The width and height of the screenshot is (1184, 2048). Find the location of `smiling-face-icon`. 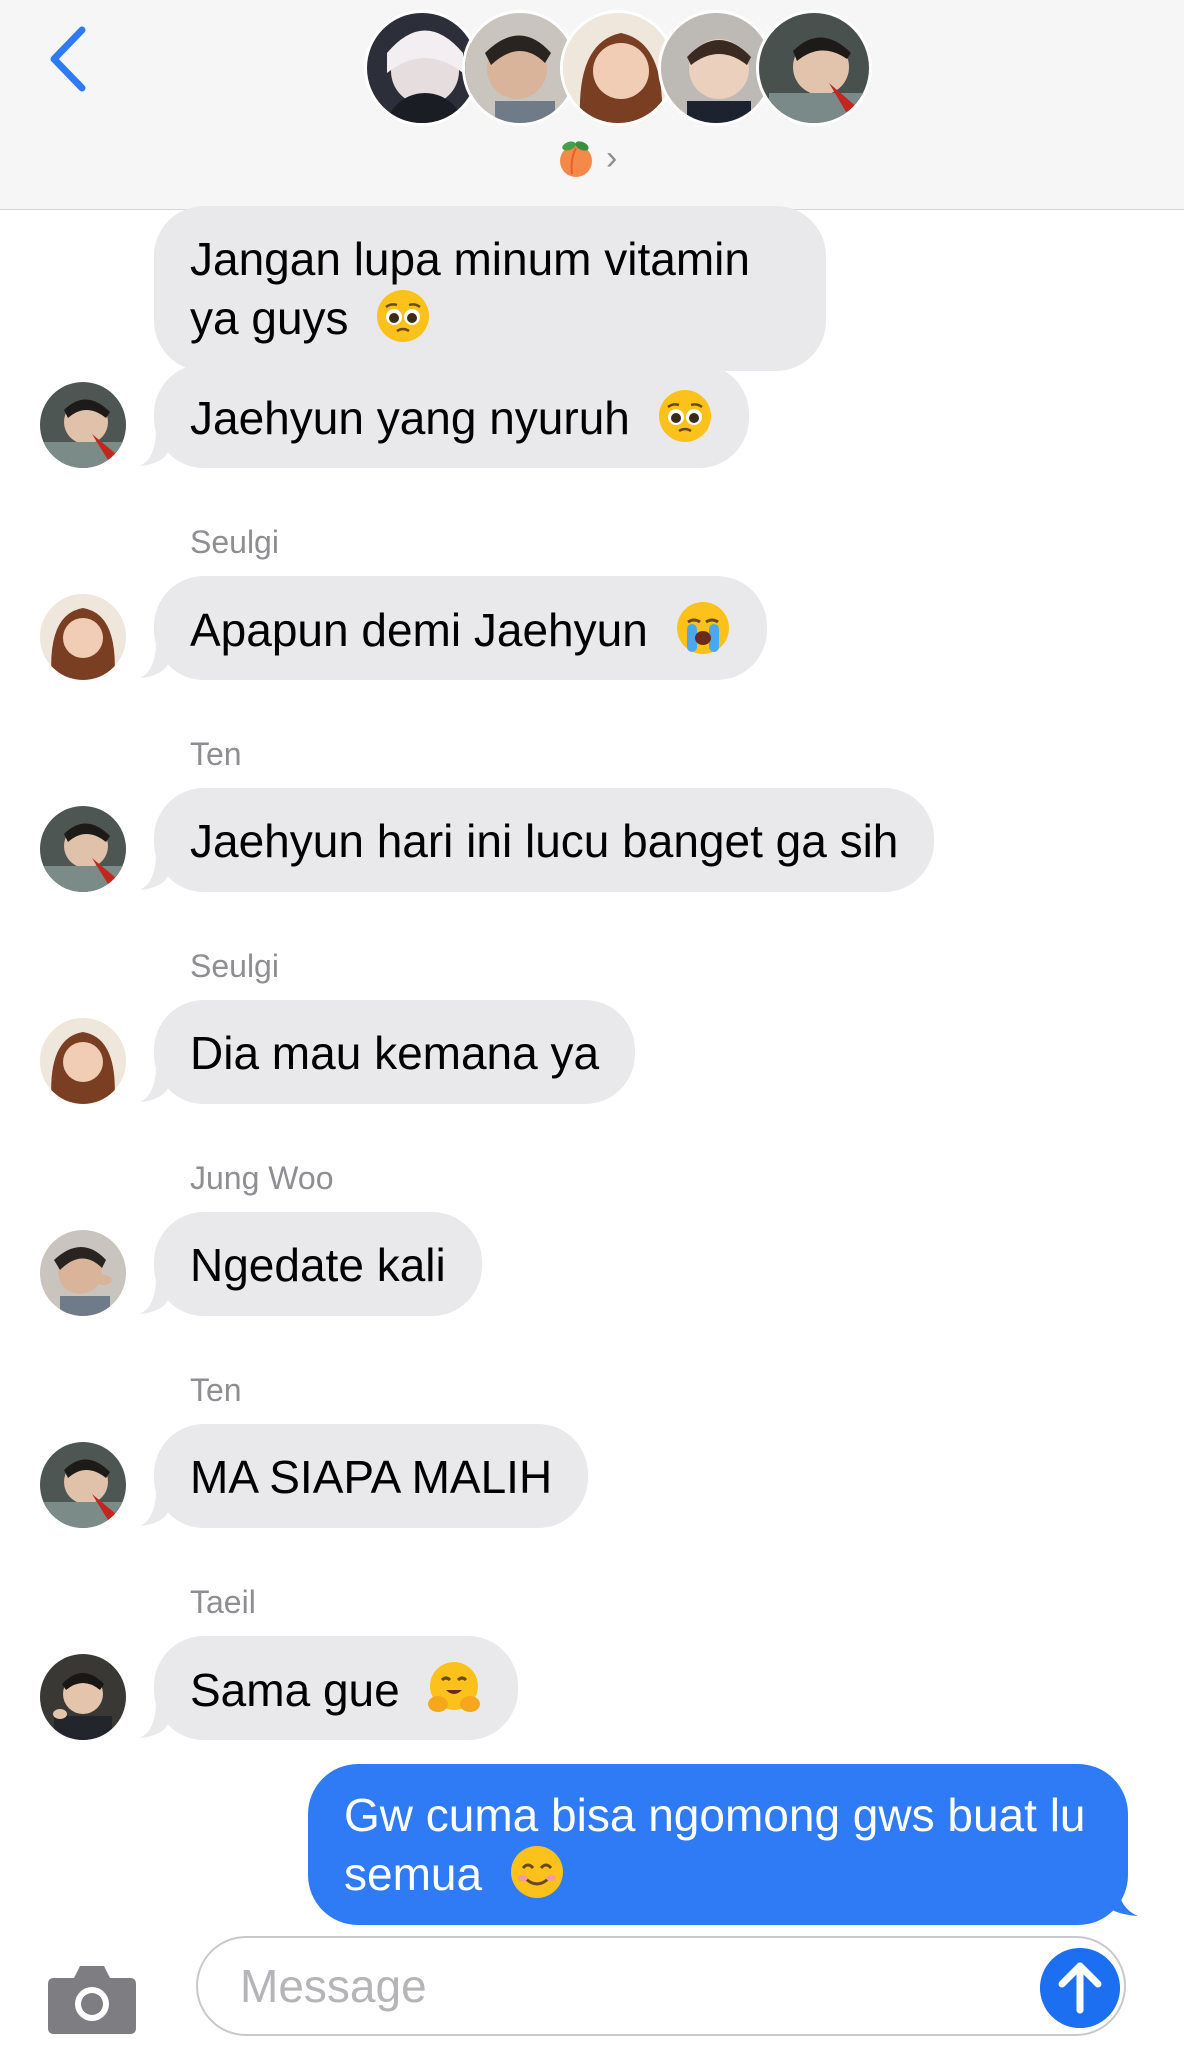

smiling-face-icon is located at coordinates (536, 1872).